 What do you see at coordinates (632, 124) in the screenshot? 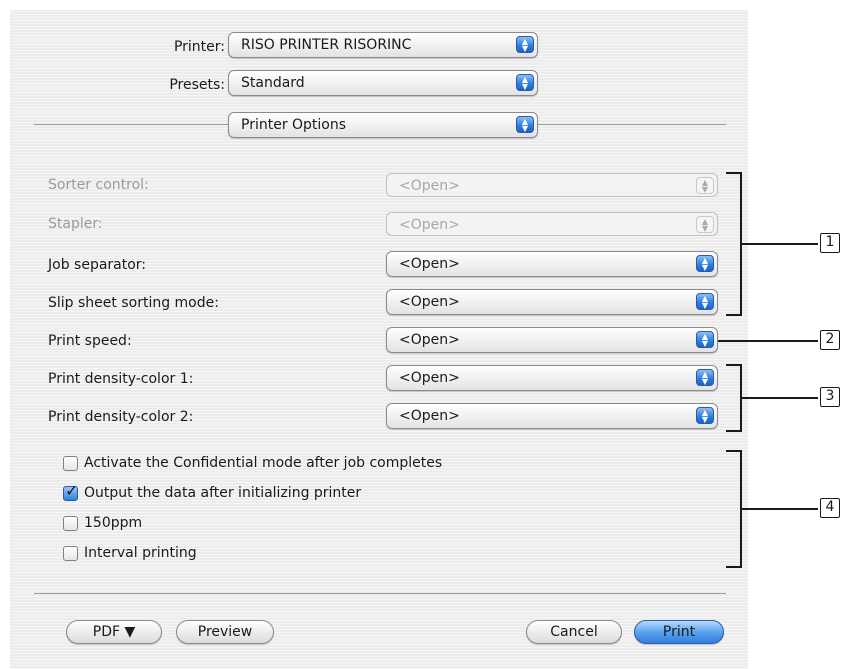
I see `pane-separator-right` at bounding box center [632, 124].